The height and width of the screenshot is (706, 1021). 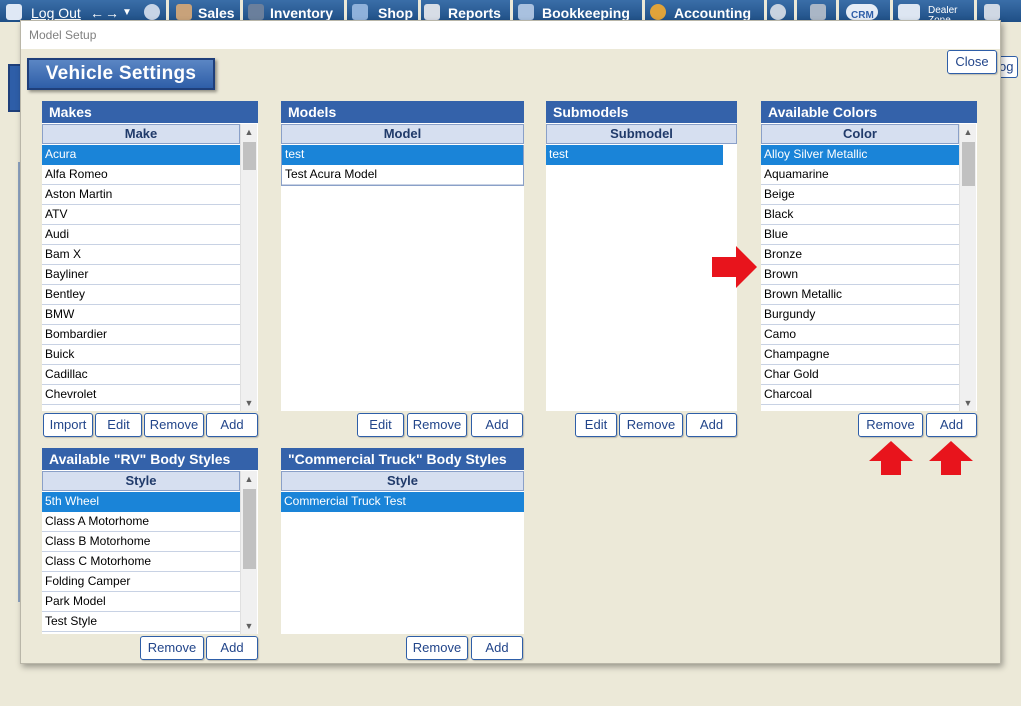 What do you see at coordinates (860, 235) in the screenshot?
I see `list-item: Blue` at bounding box center [860, 235].